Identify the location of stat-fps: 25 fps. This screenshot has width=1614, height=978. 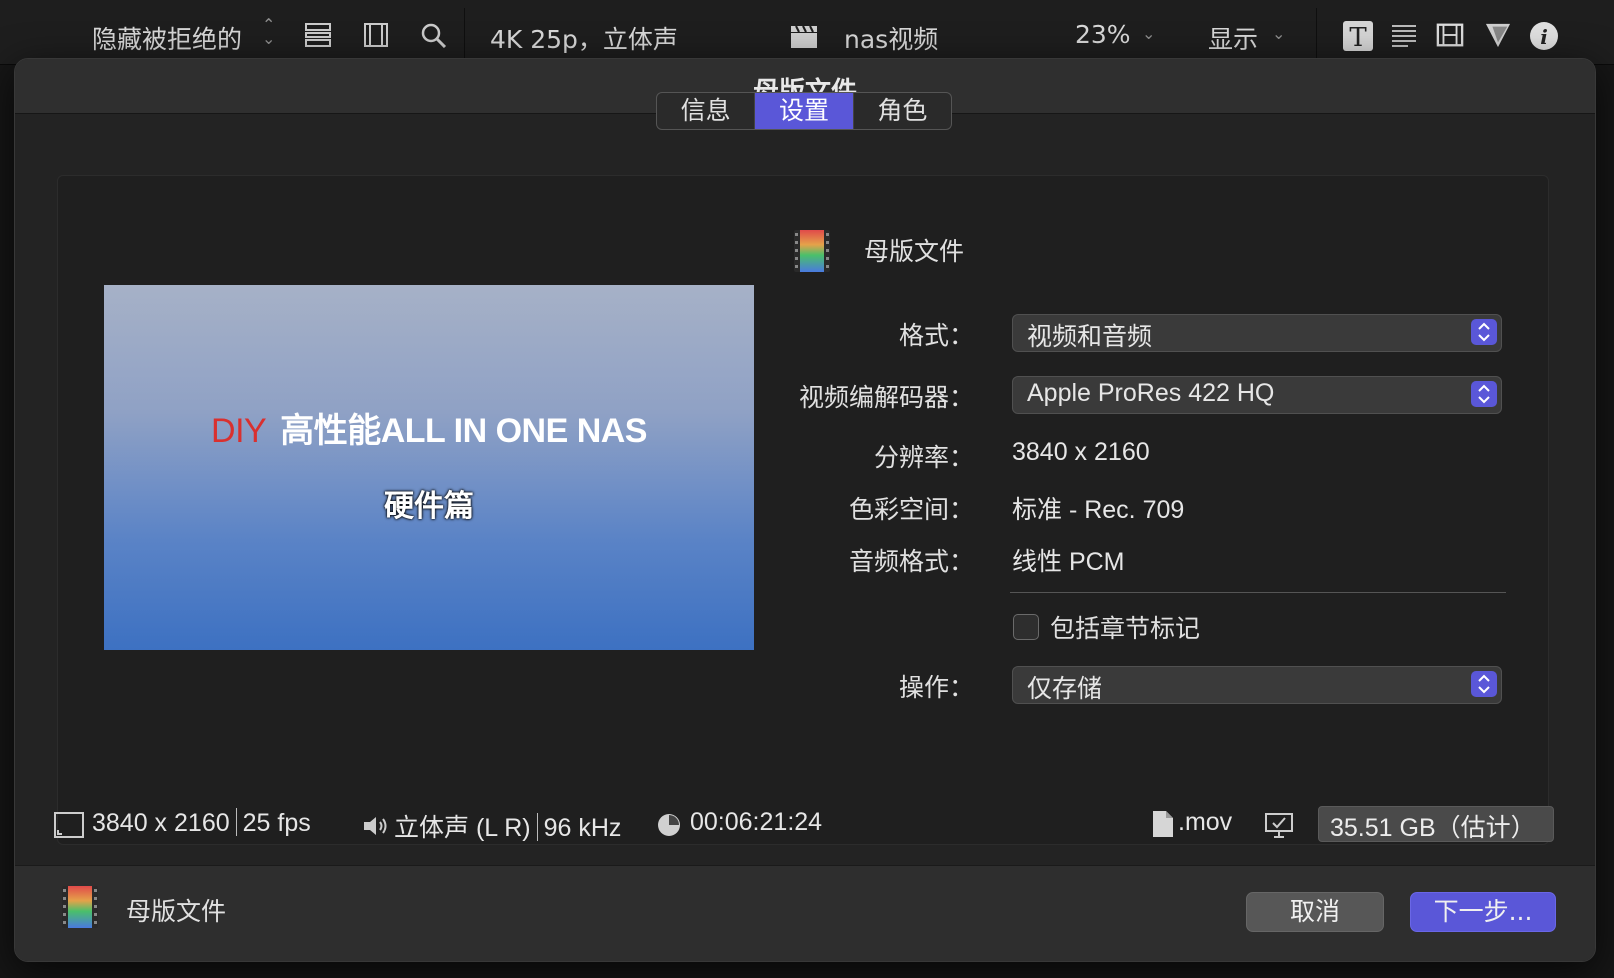
(276, 823).